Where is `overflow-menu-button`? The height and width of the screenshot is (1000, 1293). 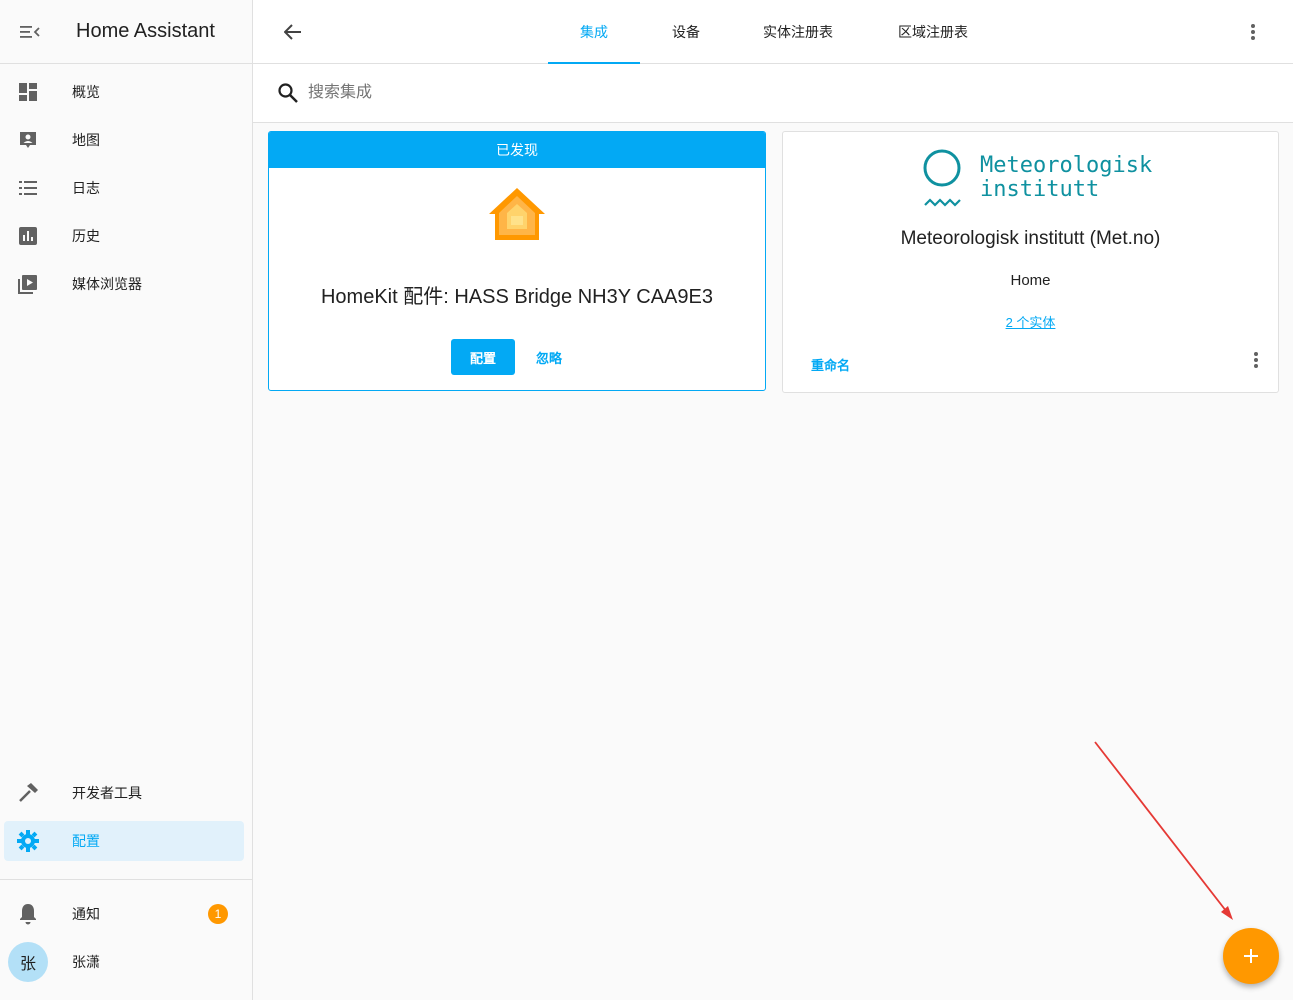
overflow-menu-button is located at coordinates (1253, 32).